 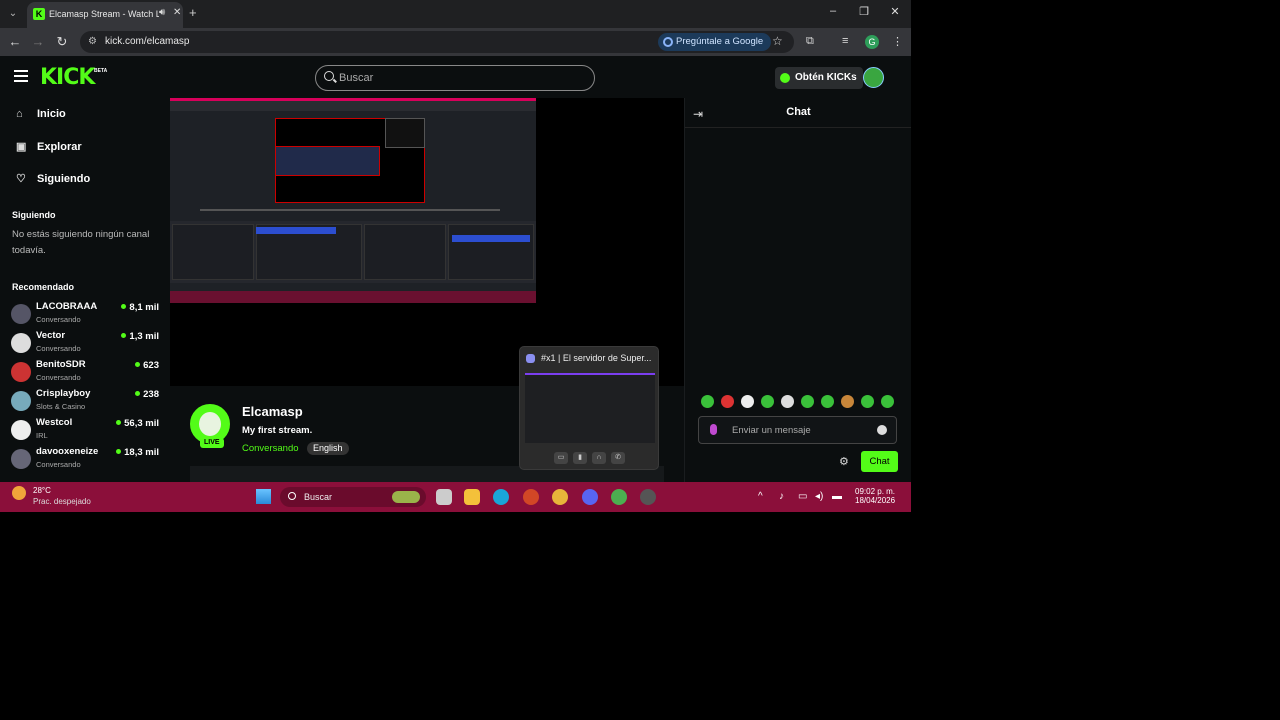 What do you see at coordinates (771, 430) in the screenshot?
I see `chat-placeholder: Enviar un mensaje` at bounding box center [771, 430].